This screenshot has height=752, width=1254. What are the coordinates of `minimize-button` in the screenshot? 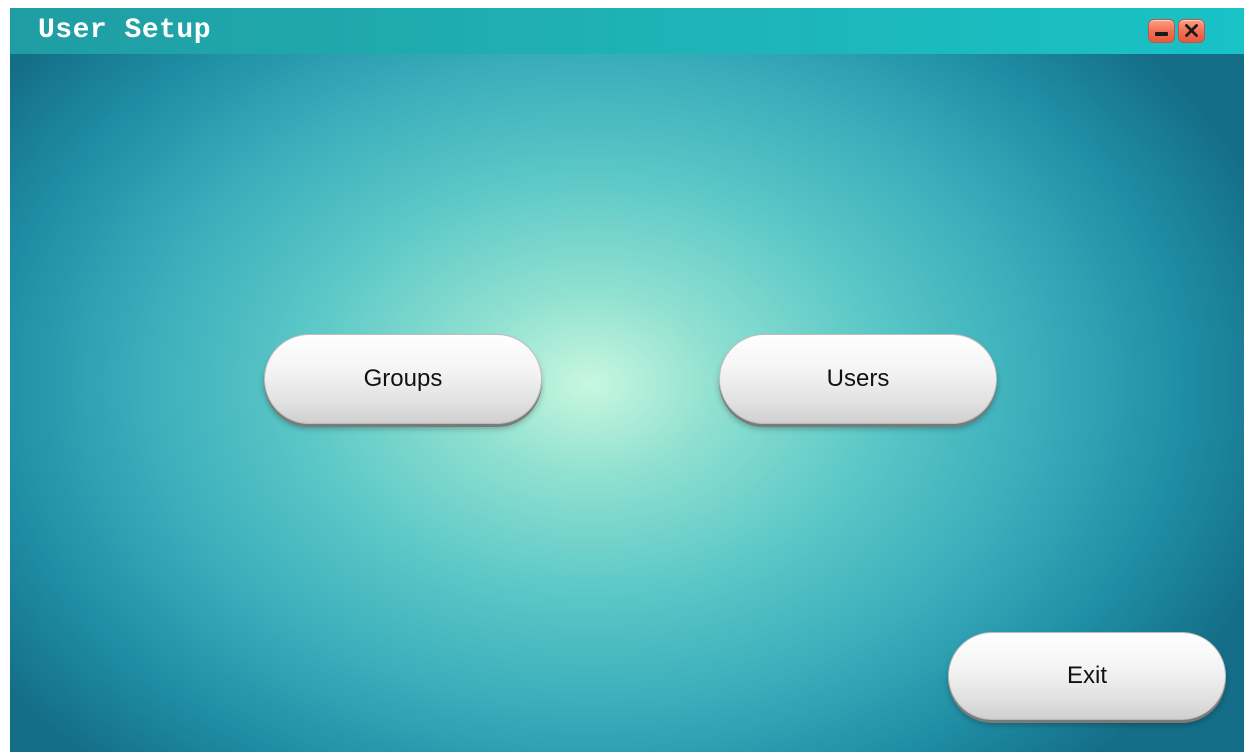 It's located at (1161, 31).